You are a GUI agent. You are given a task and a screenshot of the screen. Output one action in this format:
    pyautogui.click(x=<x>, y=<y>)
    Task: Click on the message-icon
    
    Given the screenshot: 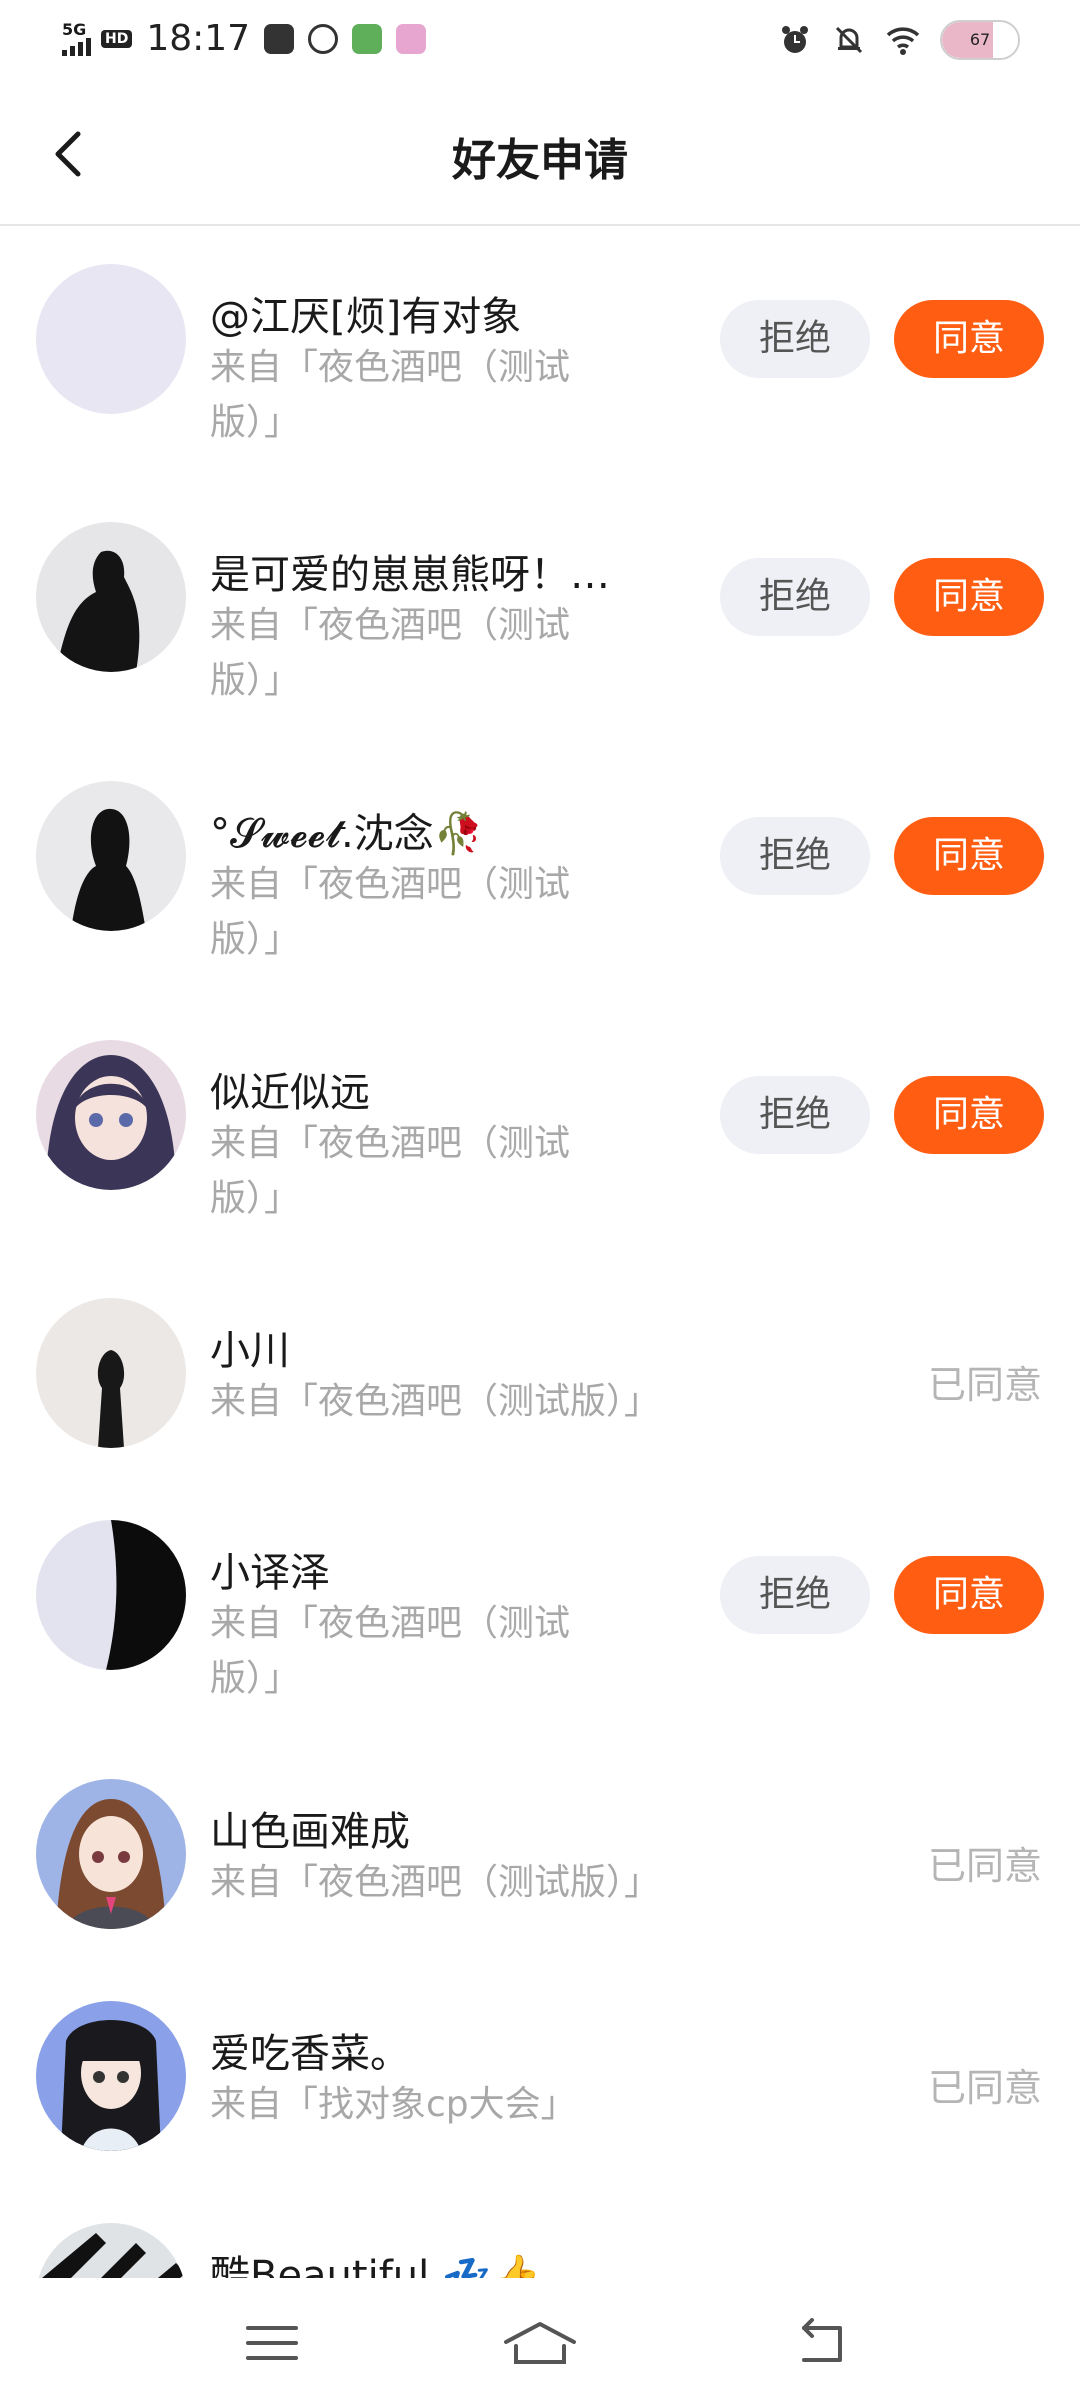 What is the action you would take?
    pyautogui.click(x=279, y=38)
    